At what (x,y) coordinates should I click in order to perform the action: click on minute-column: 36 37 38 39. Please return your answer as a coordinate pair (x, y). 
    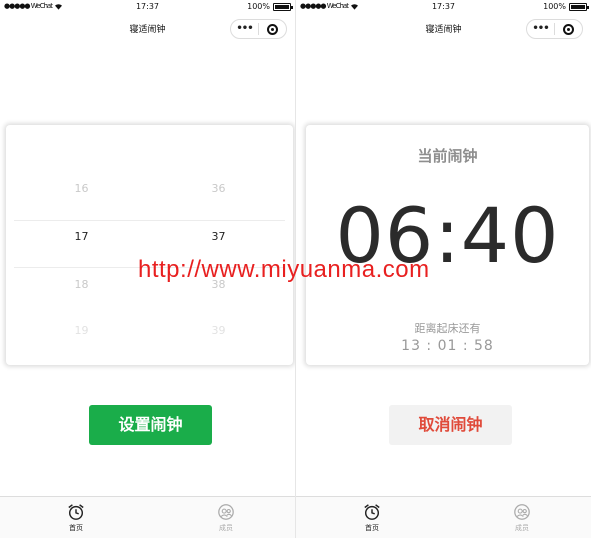
    Looking at the image, I should click on (218, 250).